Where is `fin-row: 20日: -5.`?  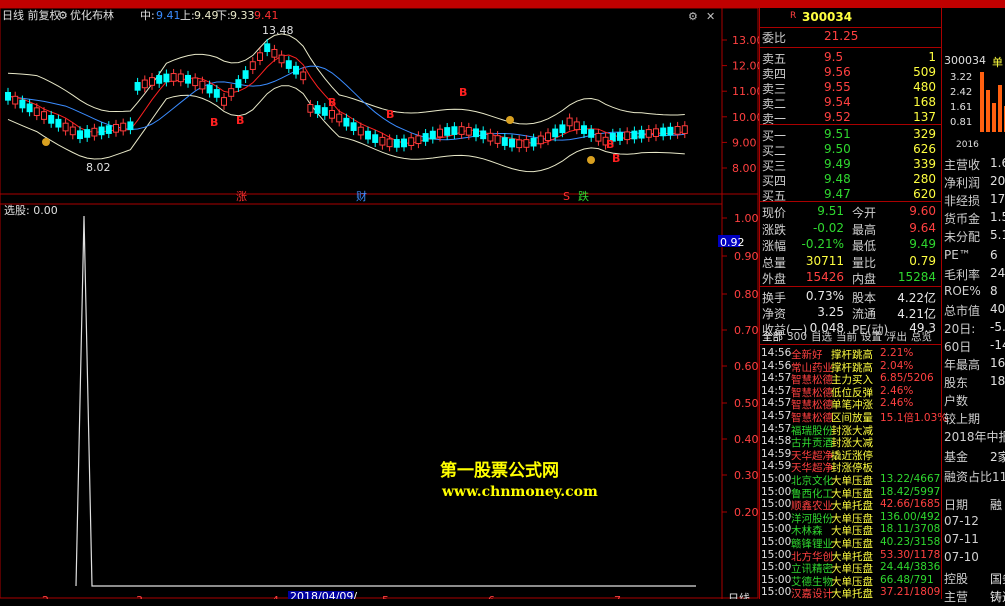 fin-row: 20日: -5. is located at coordinates (974, 329).